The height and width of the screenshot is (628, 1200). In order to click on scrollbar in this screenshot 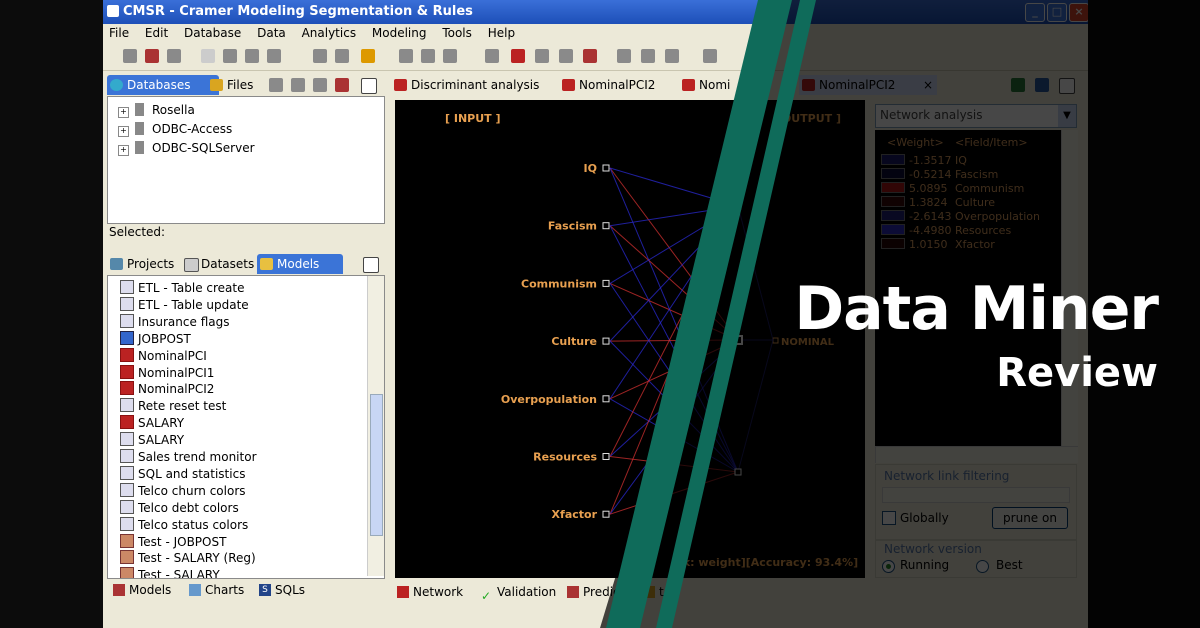, I will do `click(375, 426)`.